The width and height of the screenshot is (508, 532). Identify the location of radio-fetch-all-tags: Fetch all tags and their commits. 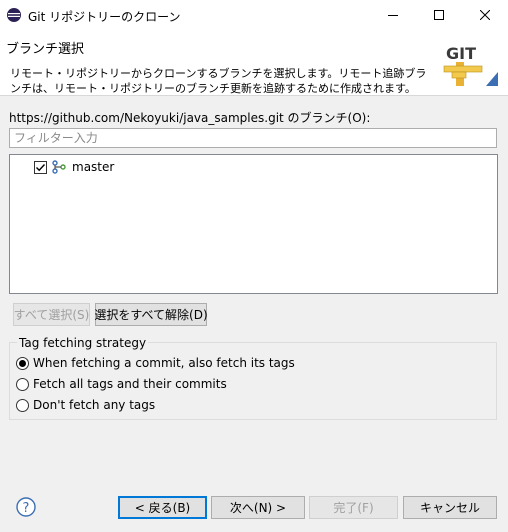
(121, 384).